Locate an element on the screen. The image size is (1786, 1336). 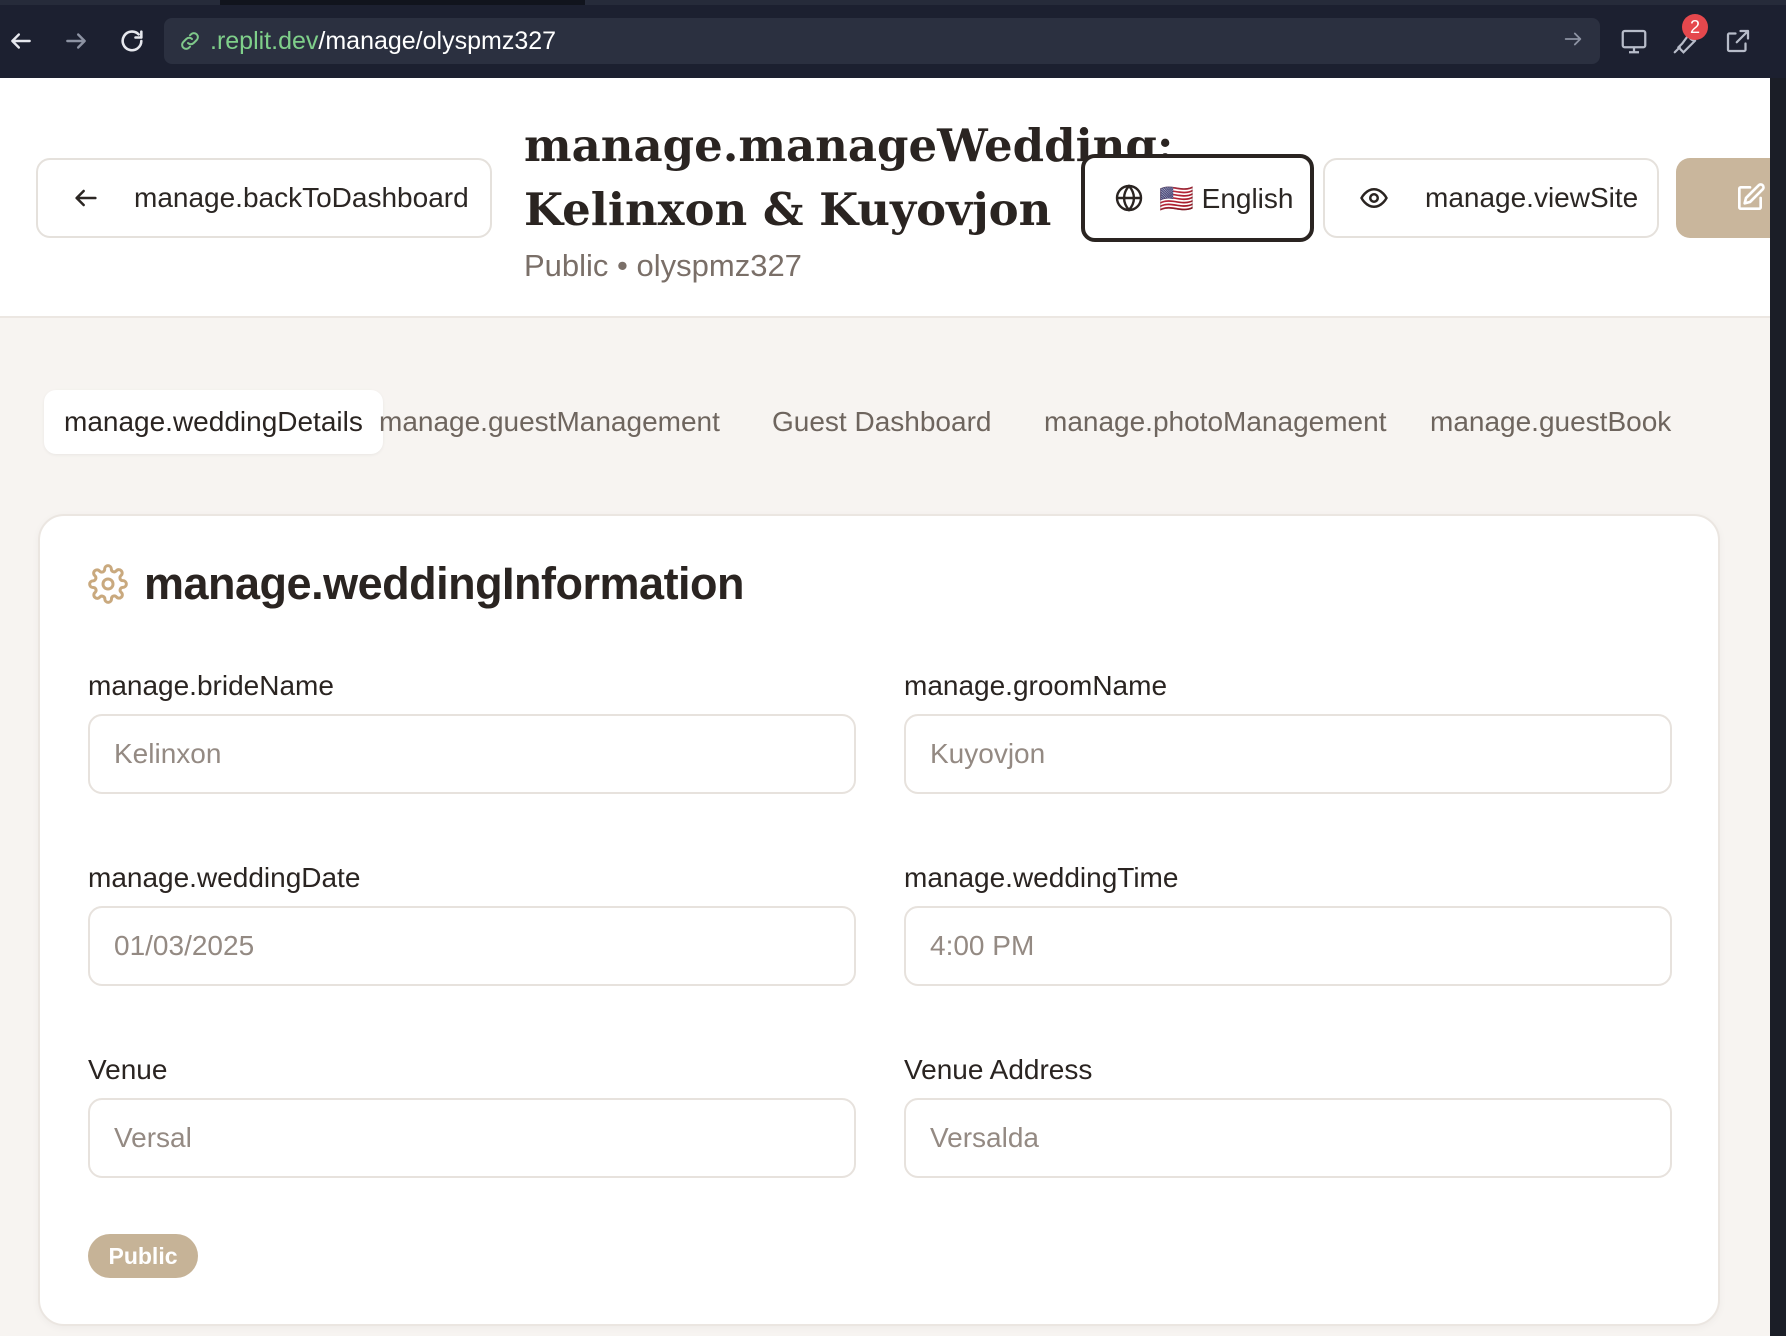
edit-icon is located at coordinates (1750, 198).